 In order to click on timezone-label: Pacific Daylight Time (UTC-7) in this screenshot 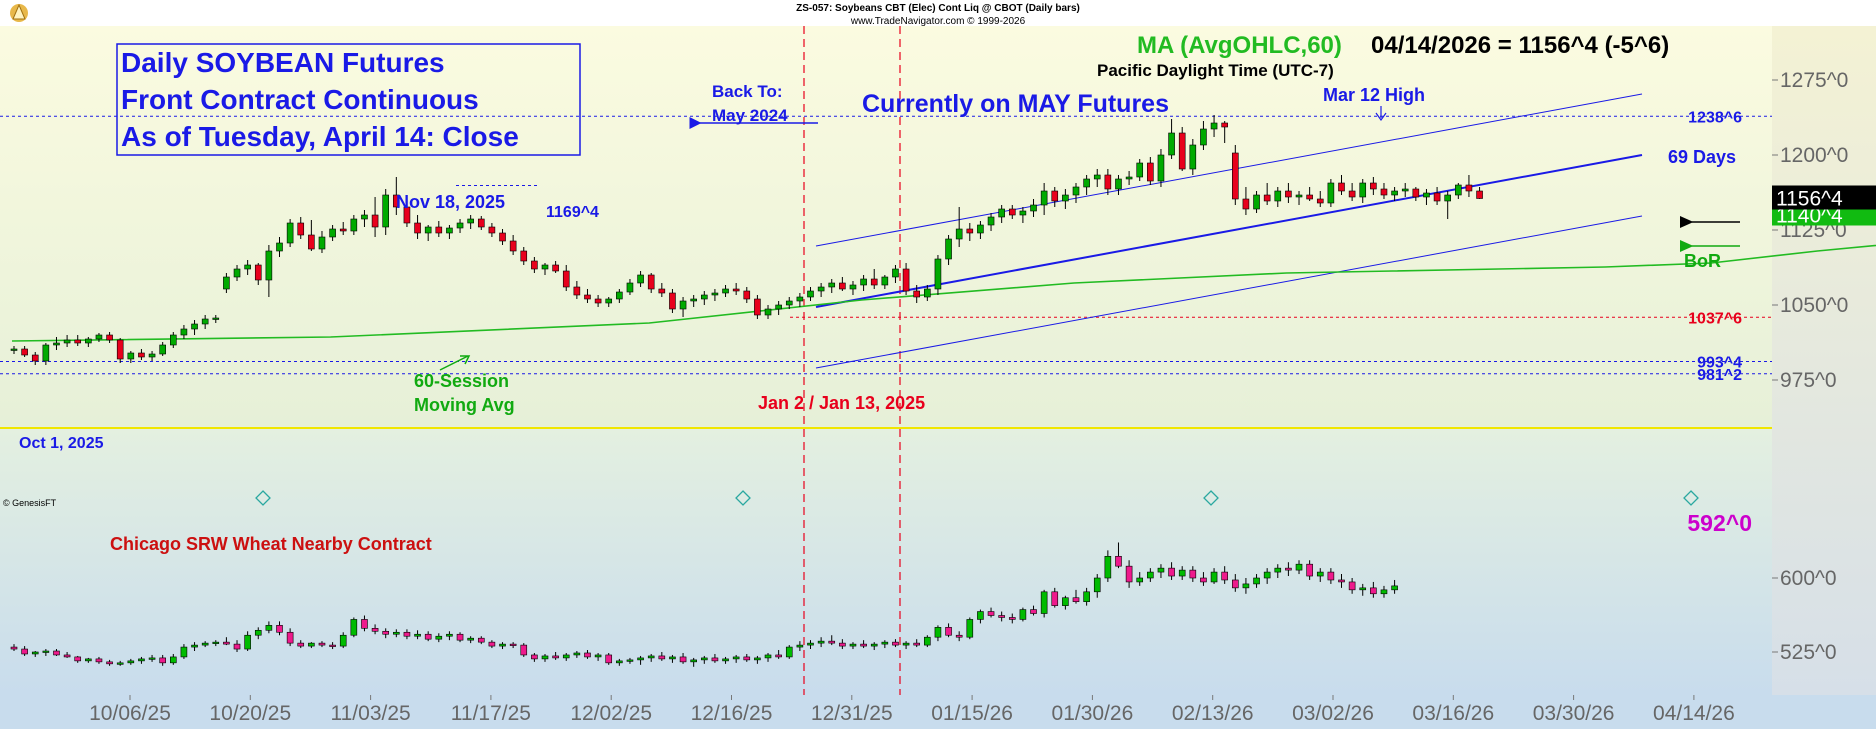, I will do `click(1215, 70)`.